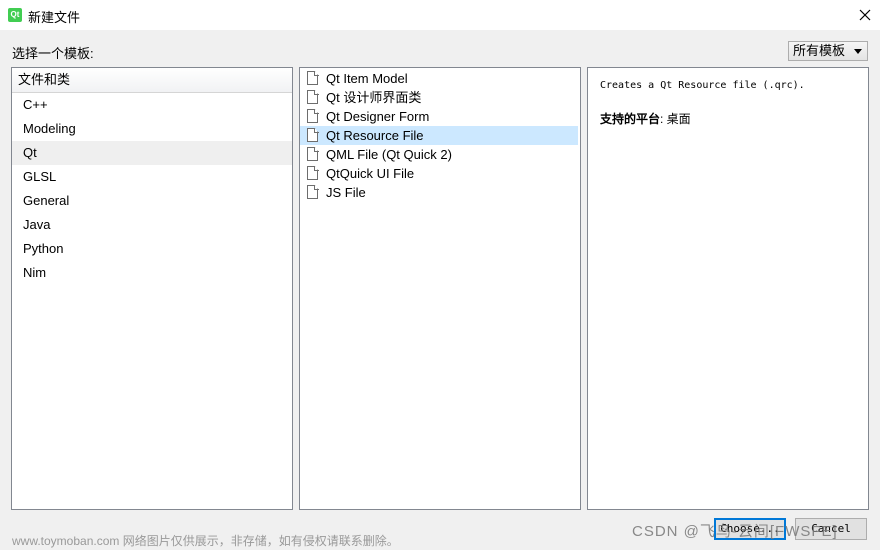 This screenshot has height=550, width=880. I want to click on category-item-glsl: GLSL, so click(152, 177).